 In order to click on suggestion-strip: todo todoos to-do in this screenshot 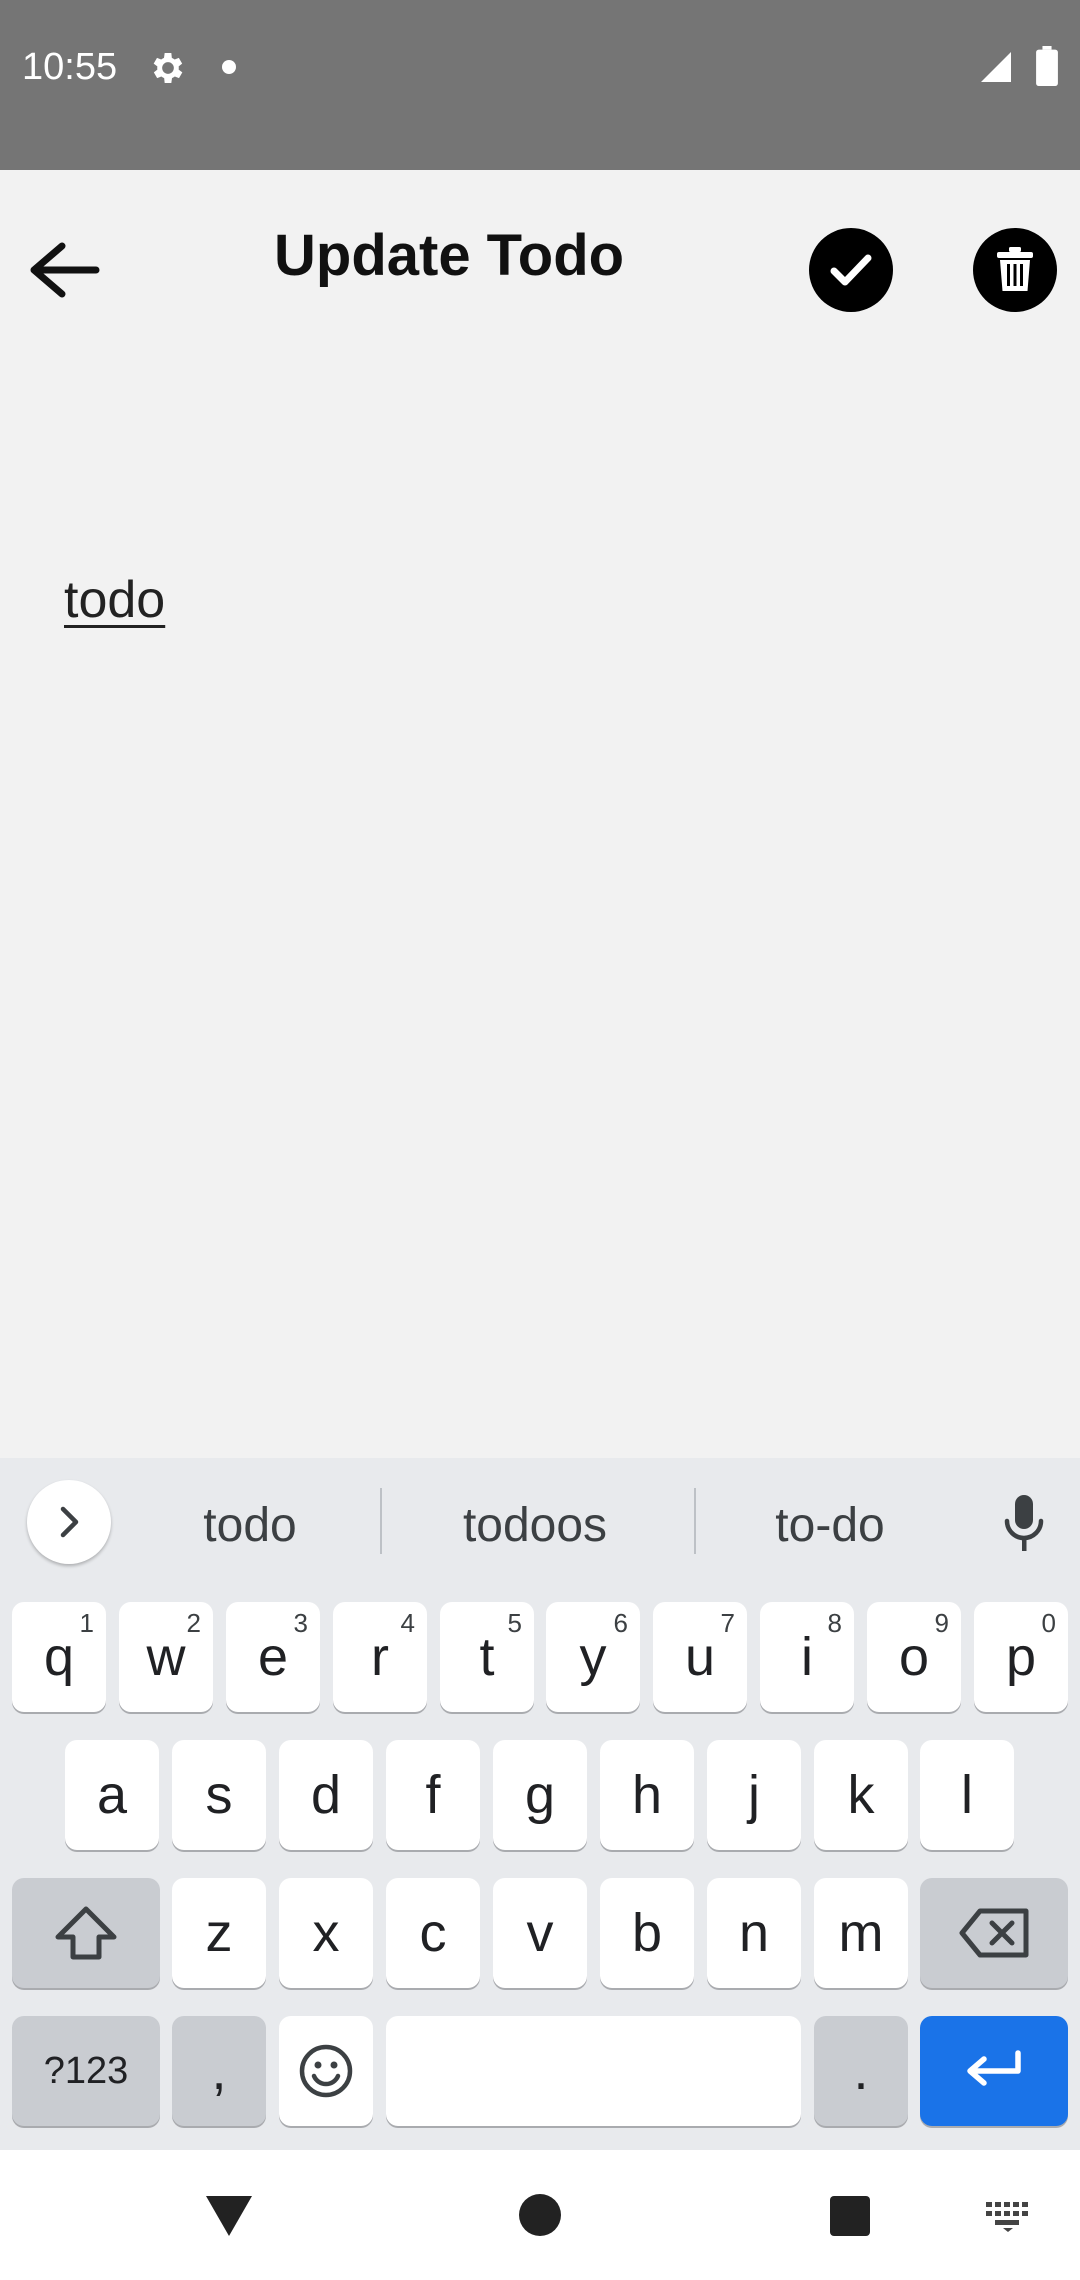, I will do `click(540, 1523)`.